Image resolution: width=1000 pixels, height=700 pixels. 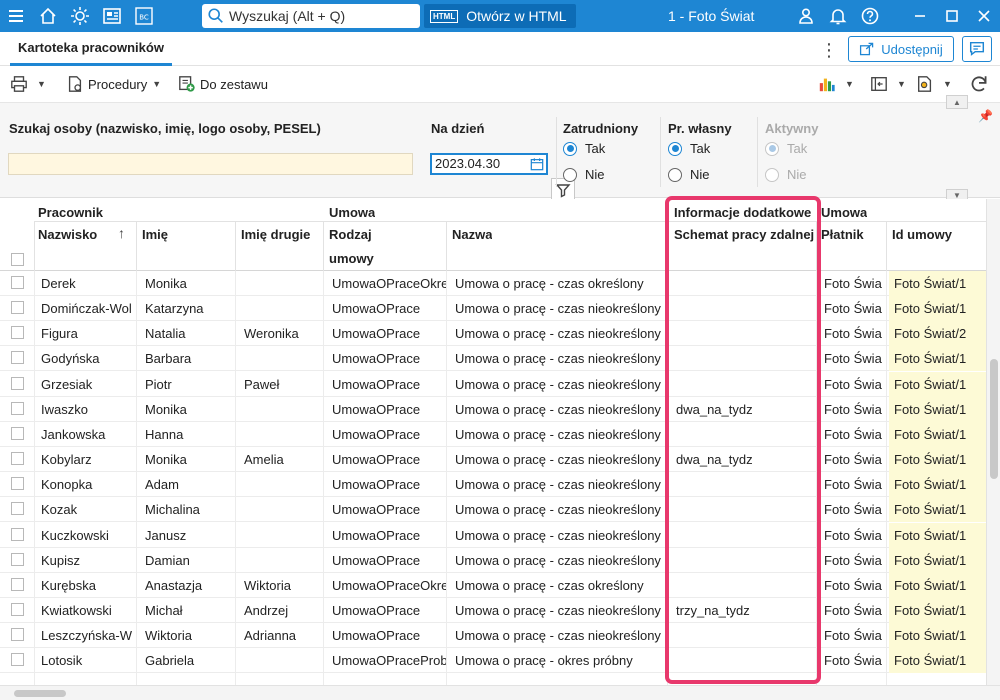 What do you see at coordinates (121, 233) in the screenshot?
I see `sort-ascending-icon: ↑` at bounding box center [121, 233].